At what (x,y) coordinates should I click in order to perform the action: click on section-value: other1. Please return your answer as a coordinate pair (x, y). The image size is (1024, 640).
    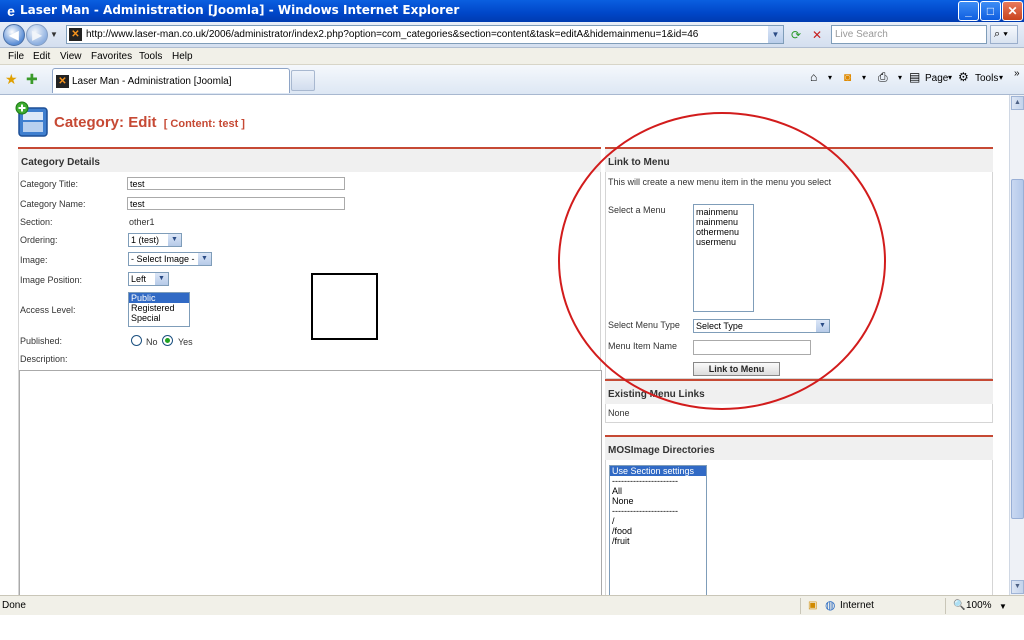
    Looking at the image, I should click on (142, 222).